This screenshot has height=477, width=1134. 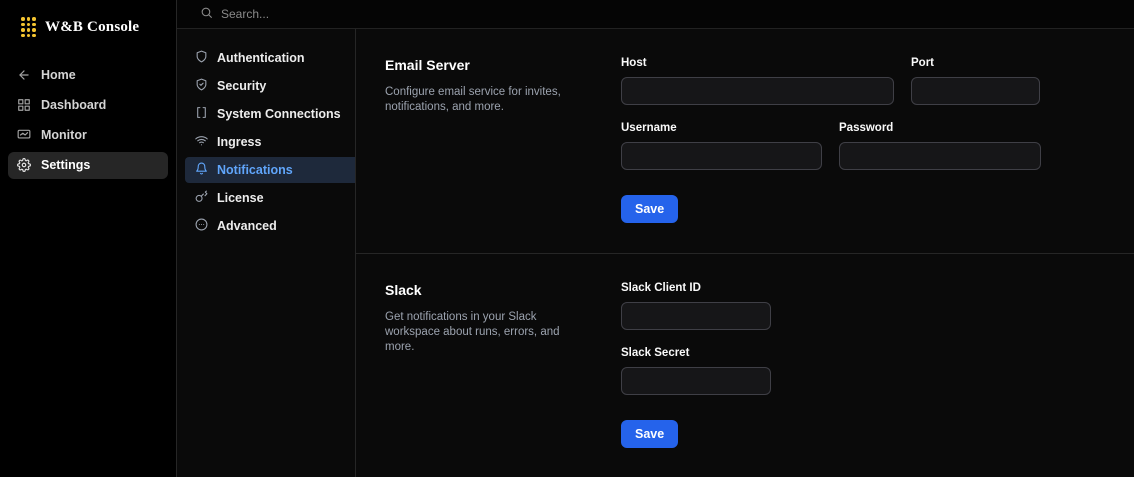 I want to click on key-icon, so click(x=201, y=198).